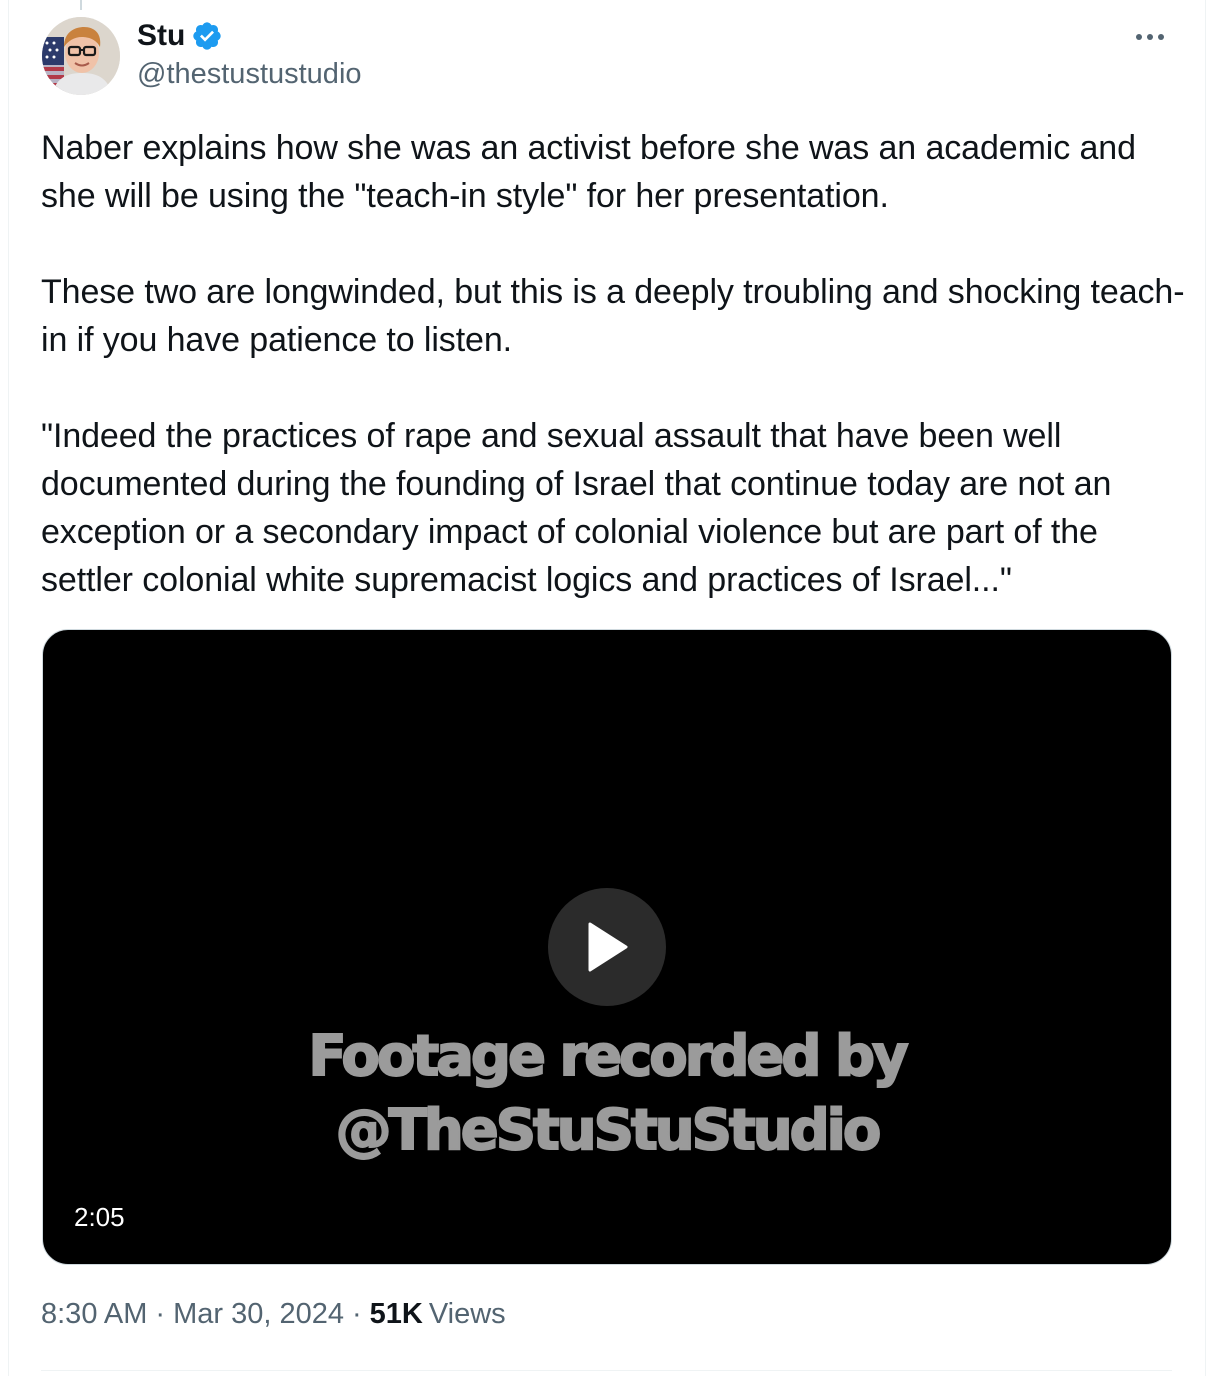  I want to click on name-row: Stu, so click(249, 36).